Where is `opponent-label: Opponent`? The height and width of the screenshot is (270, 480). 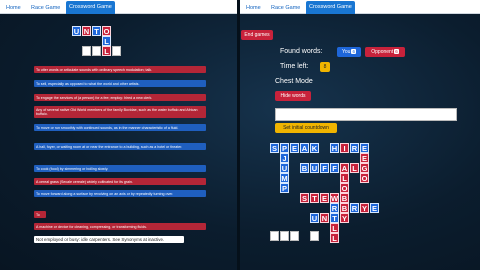 opponent-label: Opponent is located at coordinates (382, 52).